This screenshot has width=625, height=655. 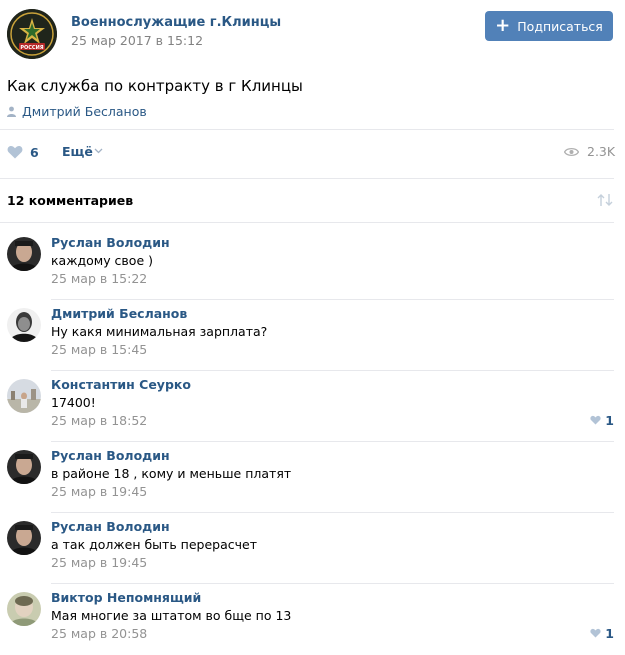 What do you see at coordinates (155, 86) in the screenshot?
I see `post-text: Как служба по контракту в г Клинцы` at bounding box center [155, 86].